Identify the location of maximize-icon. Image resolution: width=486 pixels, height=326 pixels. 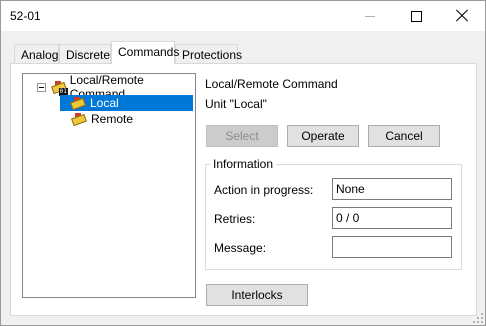
(416, 16).